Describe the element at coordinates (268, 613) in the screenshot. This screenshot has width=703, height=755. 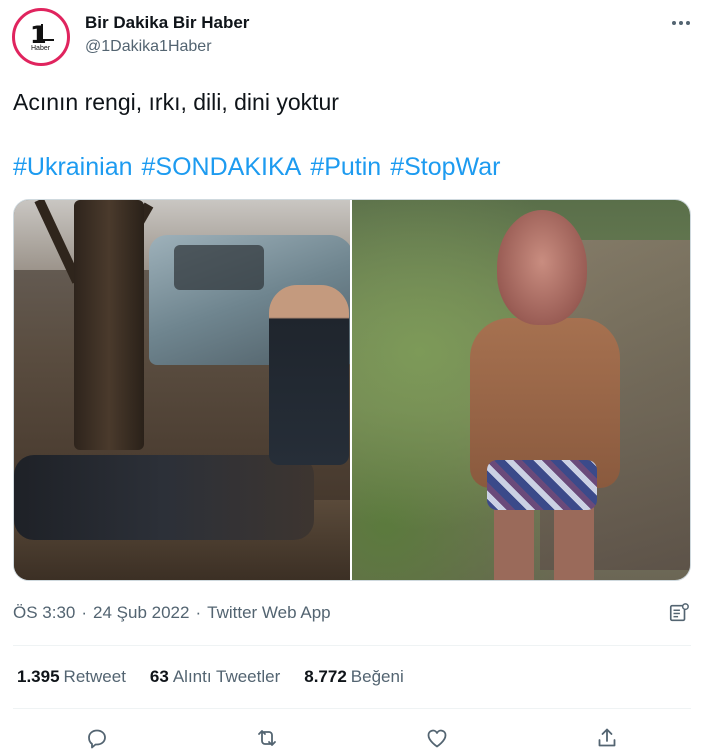
I see `tweet-source: Twitter Web App` at that location.